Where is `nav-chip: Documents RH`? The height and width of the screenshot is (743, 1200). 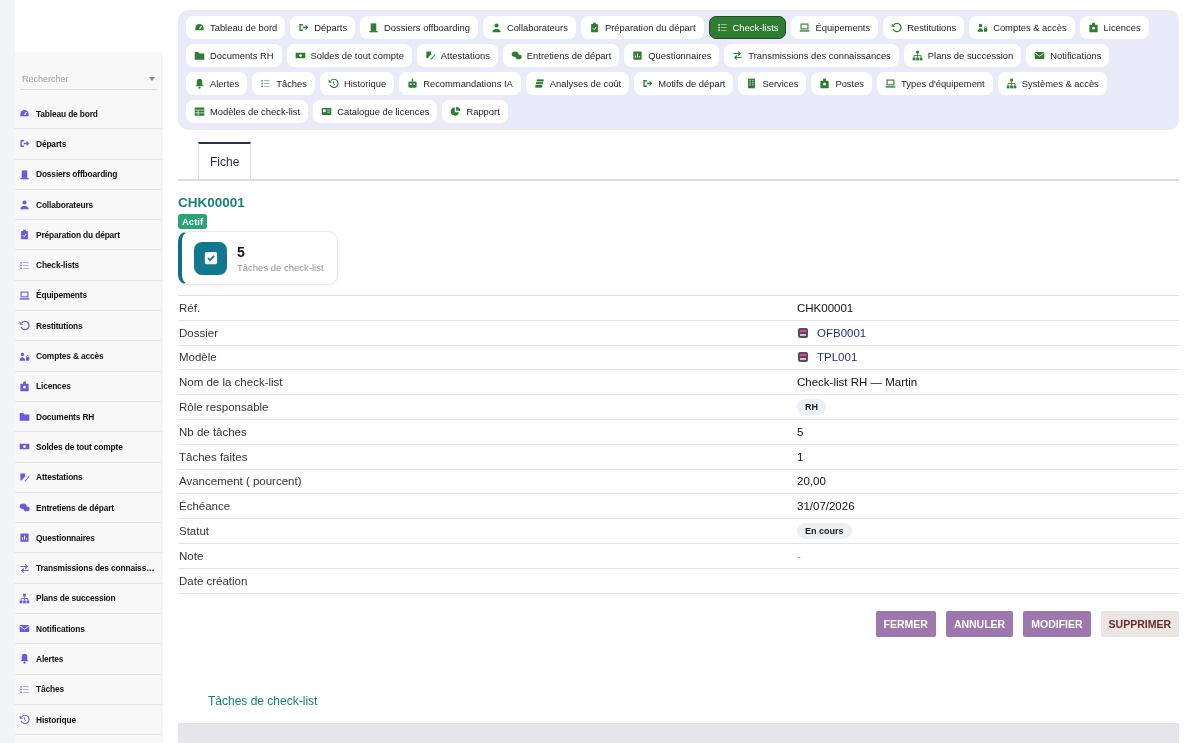
nav-chip: Documents RH is located at coordinates (234, 55).